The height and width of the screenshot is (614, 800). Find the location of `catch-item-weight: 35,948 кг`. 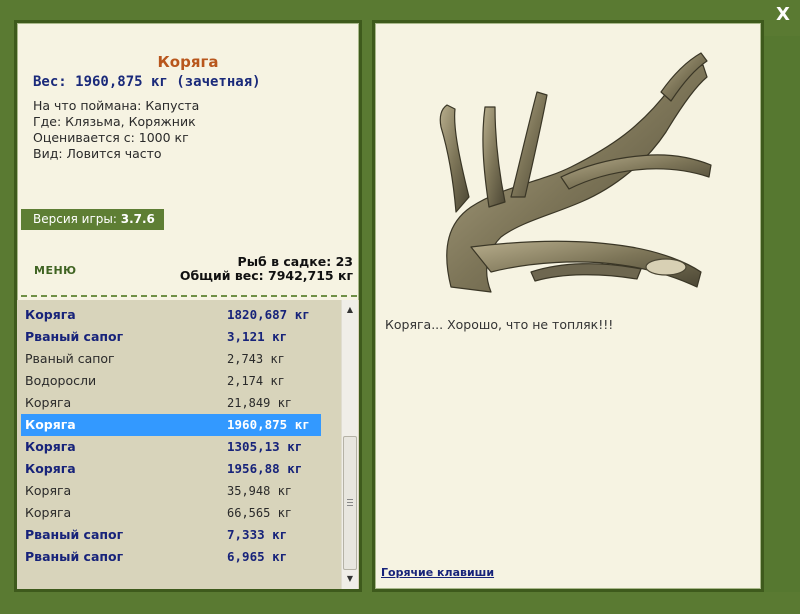

catch-item-weight: 35,948 кг is located at coordinates (260, 491).